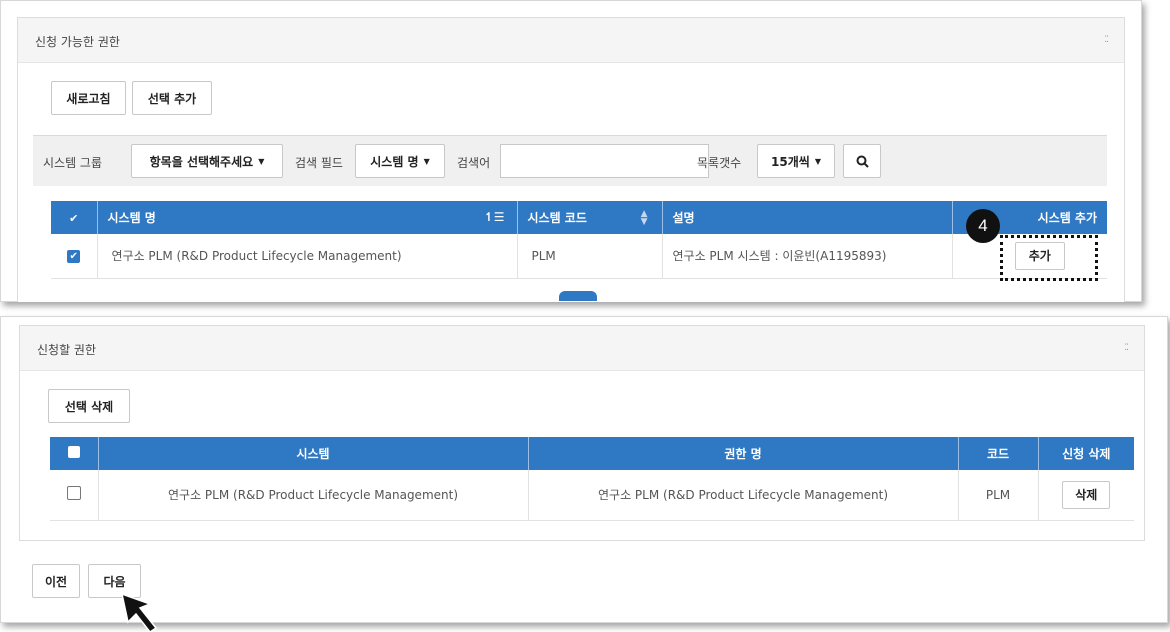  Describe the element at coordinates (719, 163) in the screenshot. I see `page-size-label: 목록갯수` at that location.